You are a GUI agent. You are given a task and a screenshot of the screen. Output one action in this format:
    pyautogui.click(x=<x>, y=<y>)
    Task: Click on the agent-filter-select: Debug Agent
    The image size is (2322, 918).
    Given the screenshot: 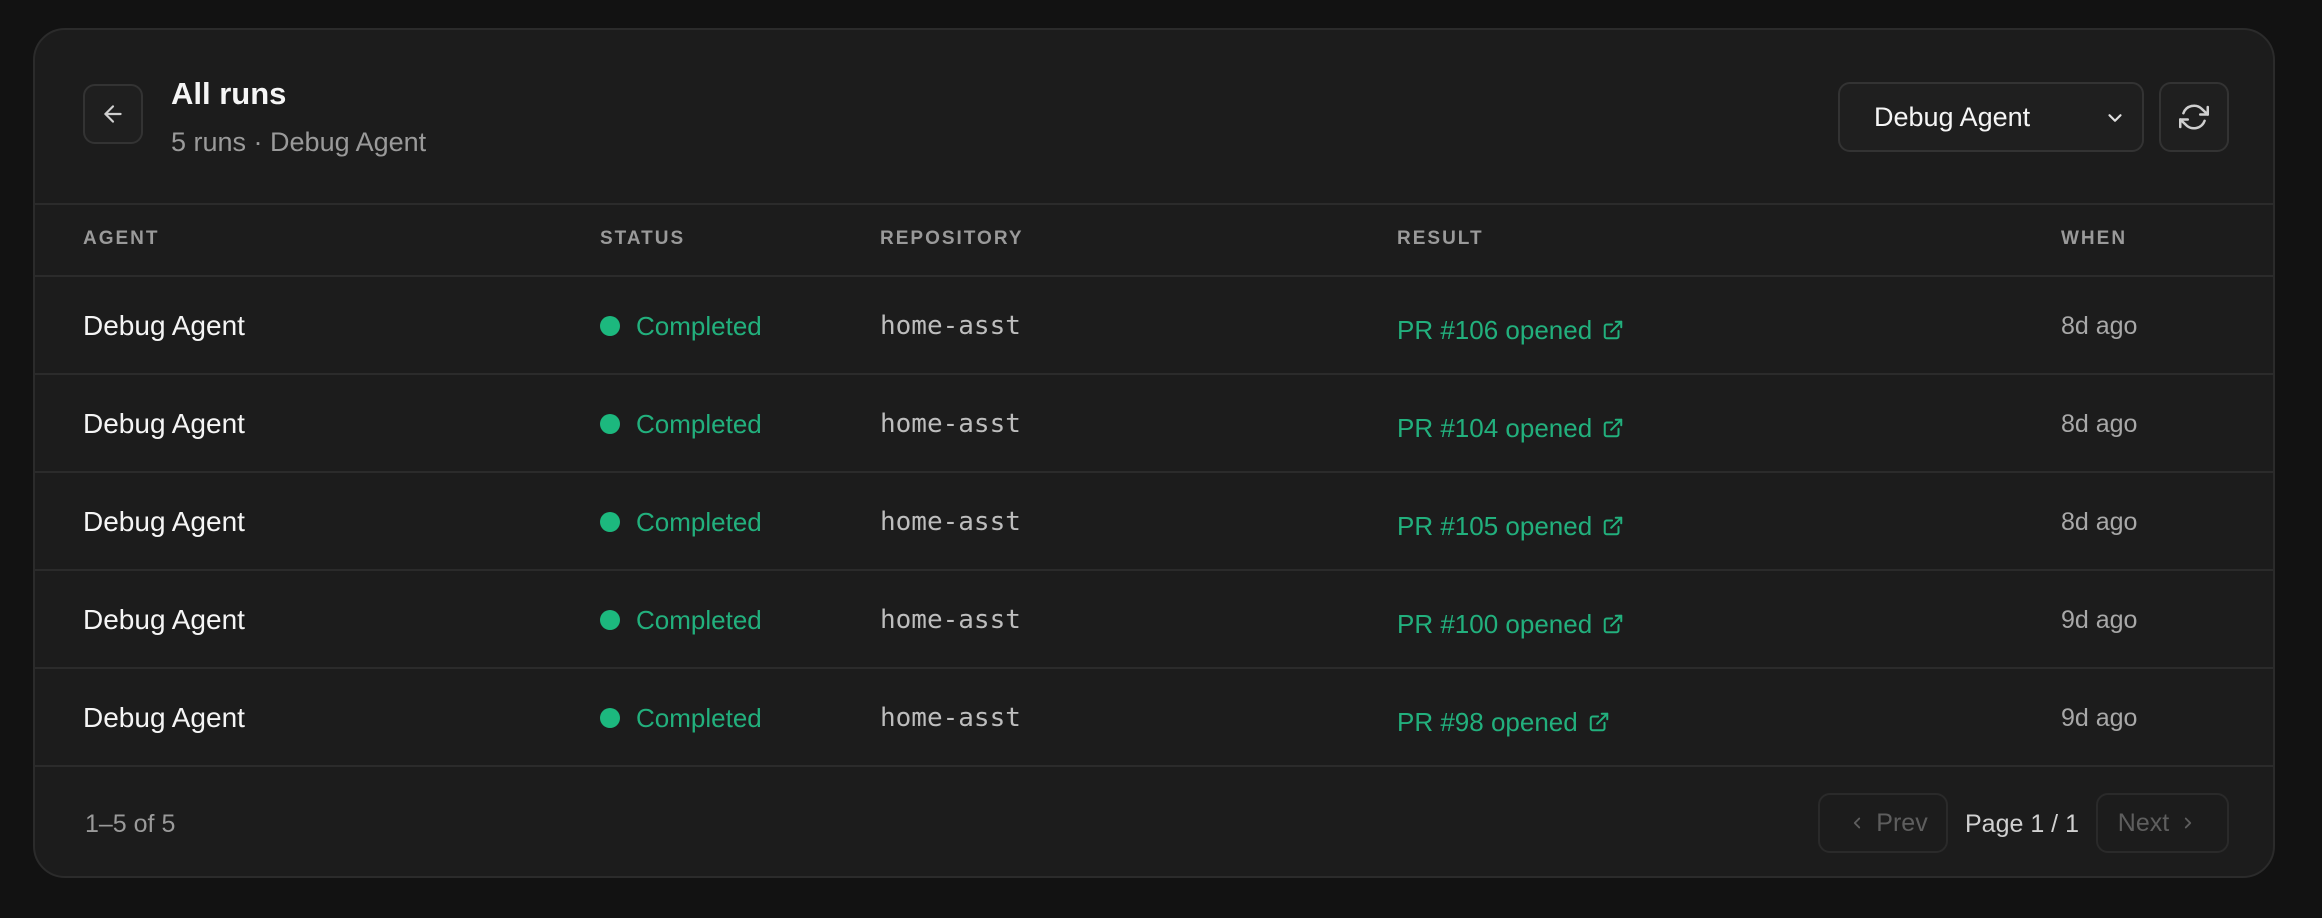 What is the action you would take?
    pyautogui.click(x=1991, y=117)
    